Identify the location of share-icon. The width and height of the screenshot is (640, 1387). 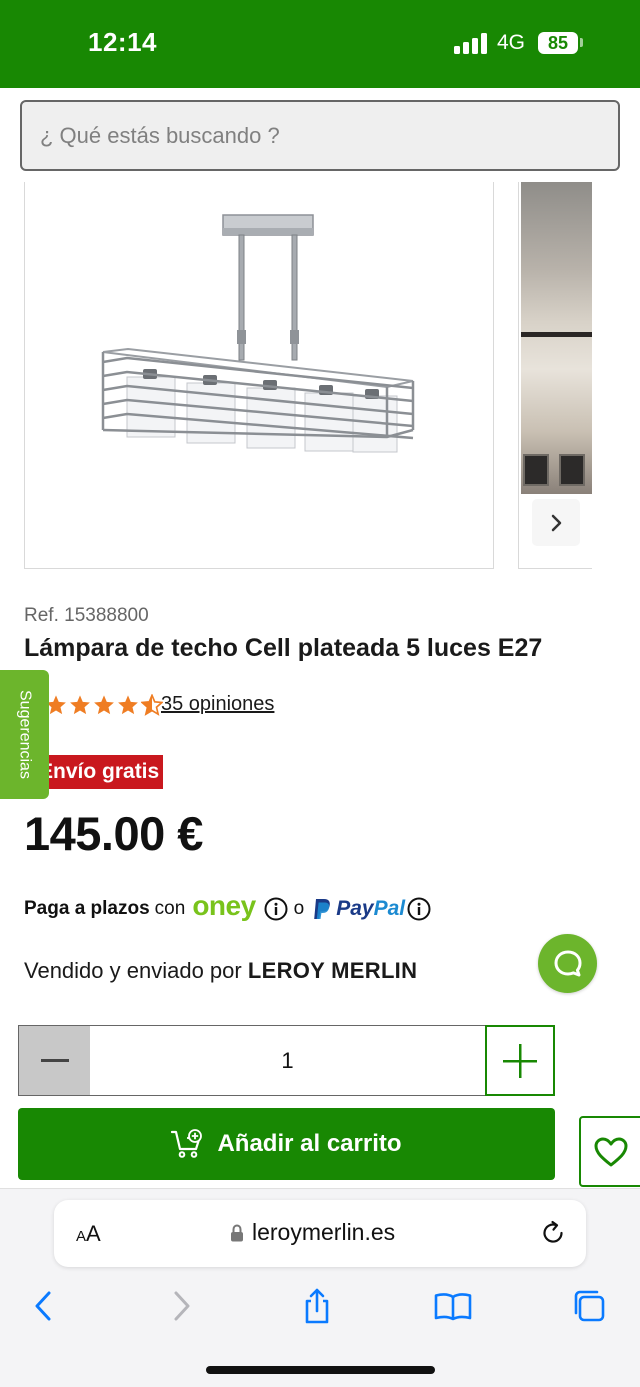
(317, 1306).